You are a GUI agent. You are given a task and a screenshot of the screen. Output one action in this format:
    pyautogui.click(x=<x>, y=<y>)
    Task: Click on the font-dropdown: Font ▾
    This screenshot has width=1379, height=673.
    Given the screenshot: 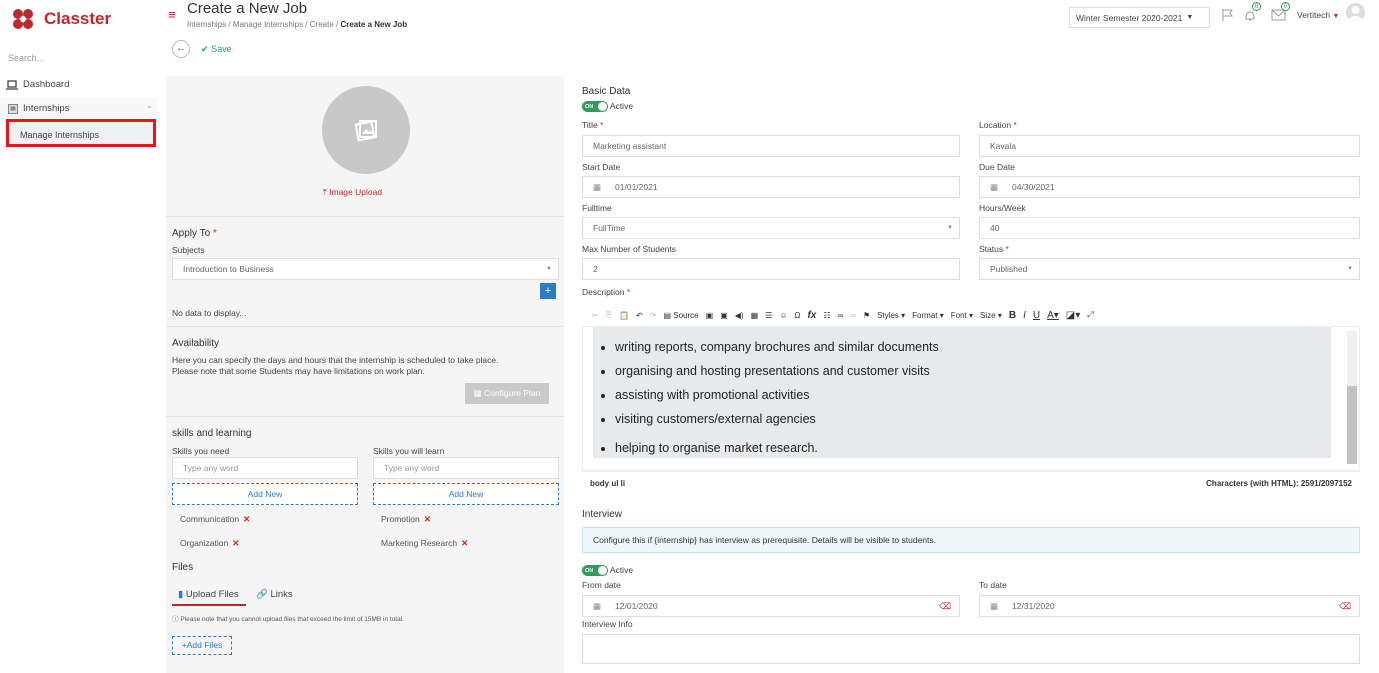 What is the action you would take?
    pyautogui.click(x=962, y=315)
    